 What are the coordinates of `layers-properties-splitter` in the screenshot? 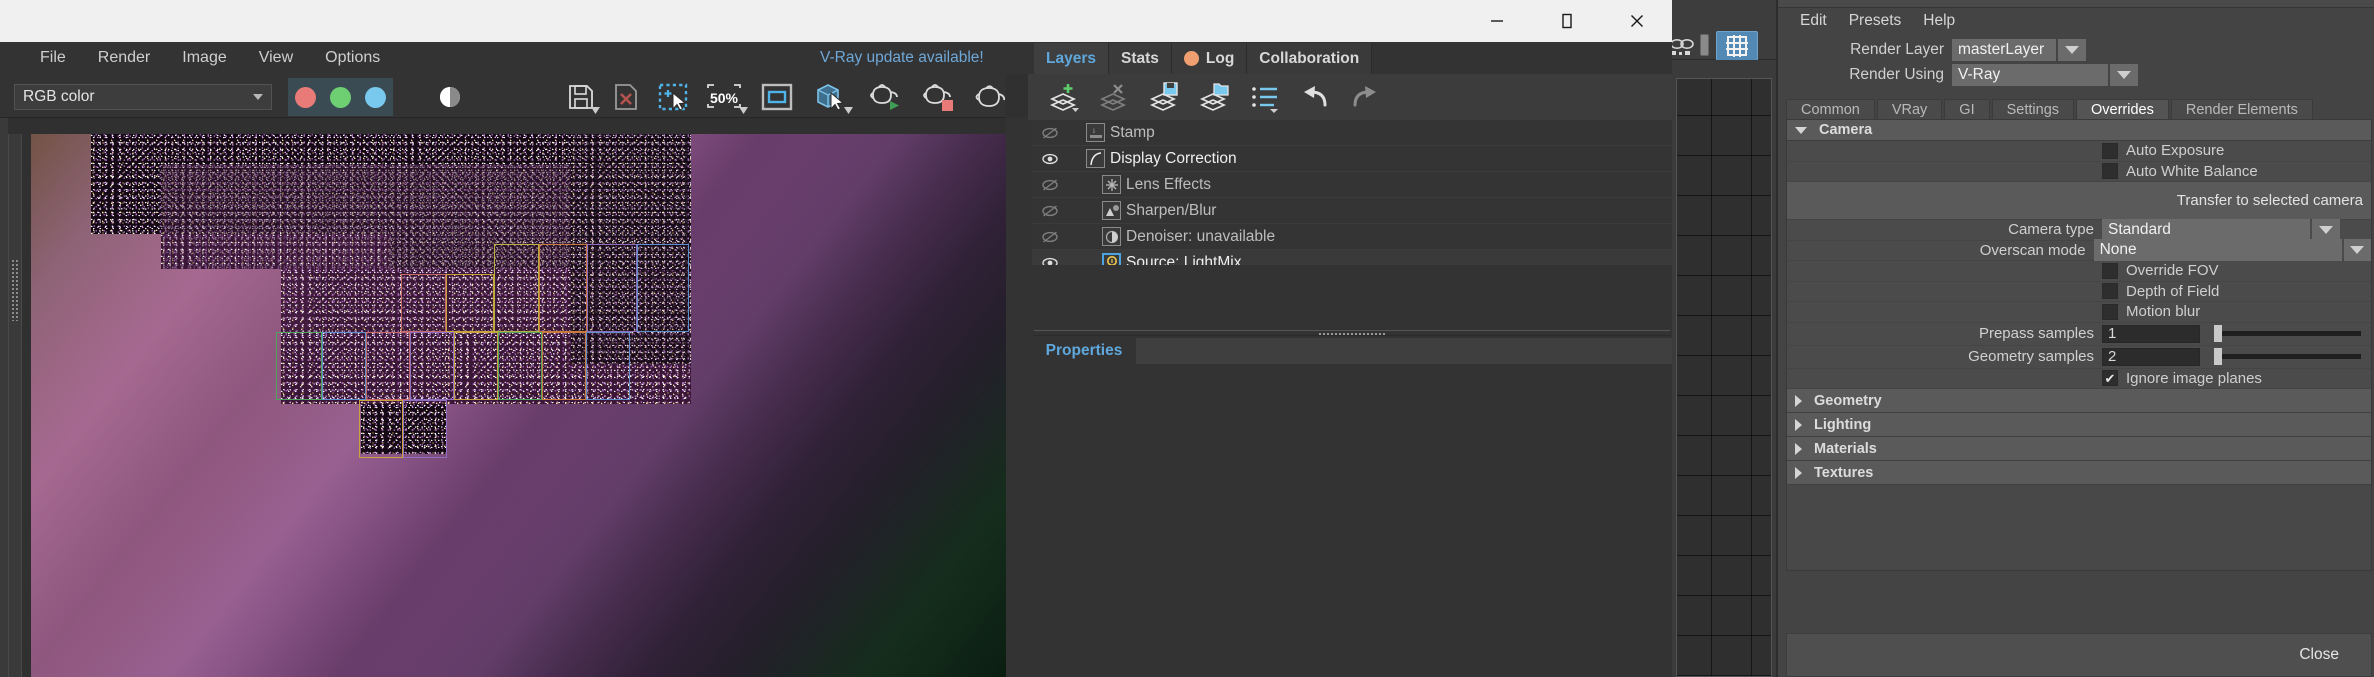 It's located at (1352, 333).